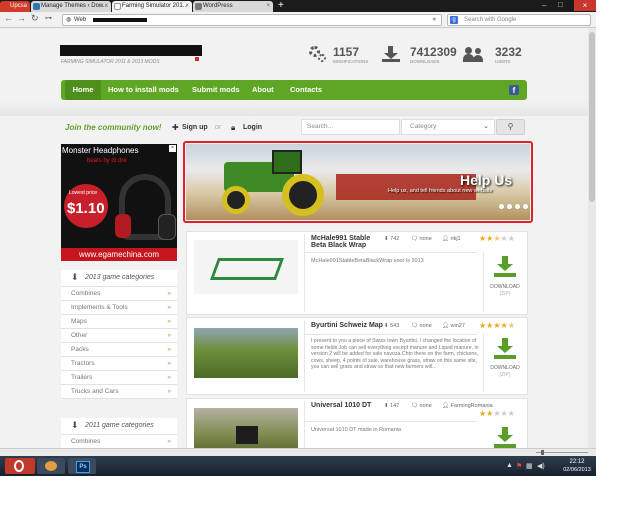 The width and height of the screenshot is (639, 511). I want to click on mod-comments-value: none, so click(425, 239).